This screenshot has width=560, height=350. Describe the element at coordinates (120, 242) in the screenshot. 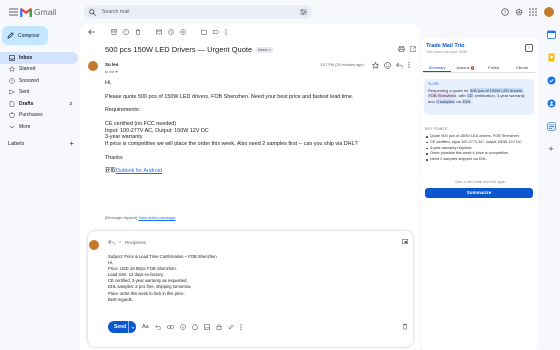

I see `chevron-down-icon` at that location.